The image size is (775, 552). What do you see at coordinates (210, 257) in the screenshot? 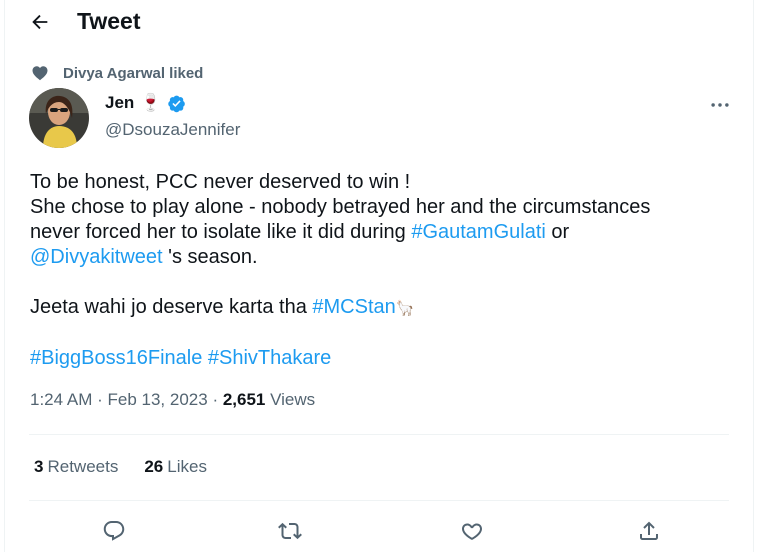
I see `tweet-text-fragment: 's season.` at bounding box center [210, 257].